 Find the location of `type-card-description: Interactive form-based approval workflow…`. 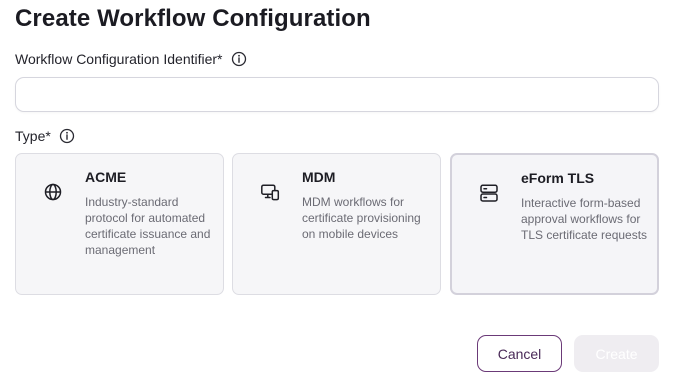

type-card-description: Interactive form-based approval workflow… is located at coordinates (584, 219).